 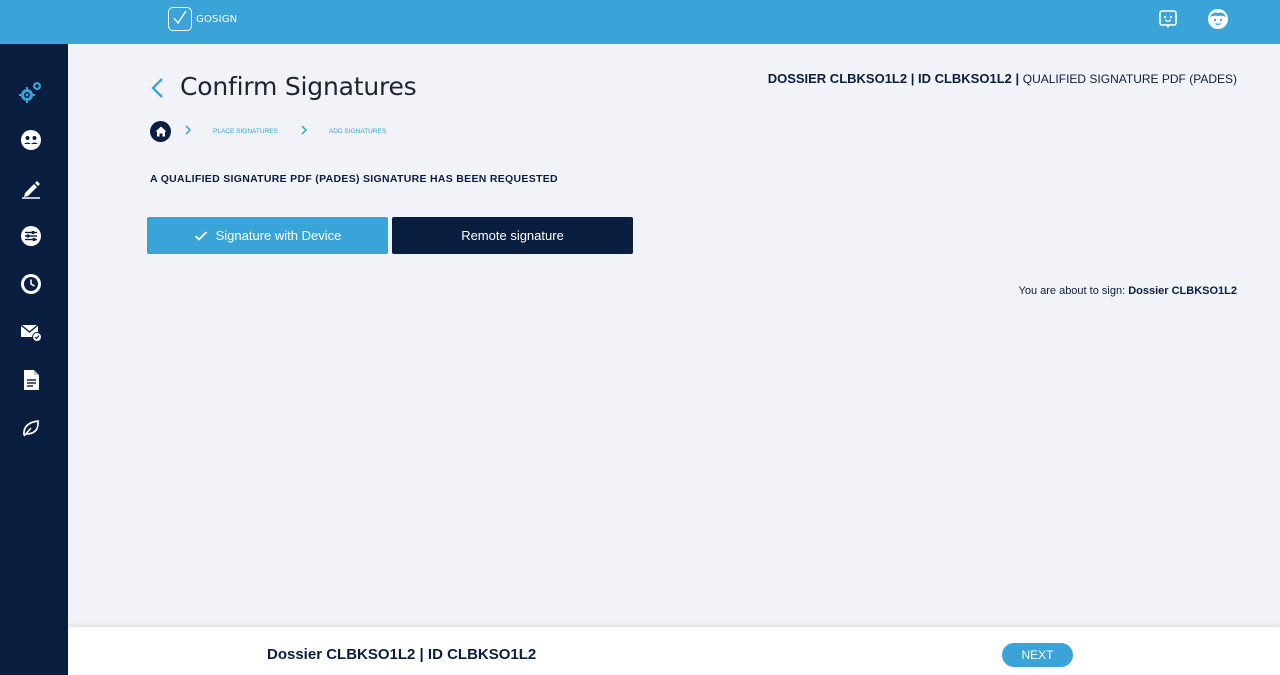 I want to click on mail-check-icon, so click(x=31, y=333).